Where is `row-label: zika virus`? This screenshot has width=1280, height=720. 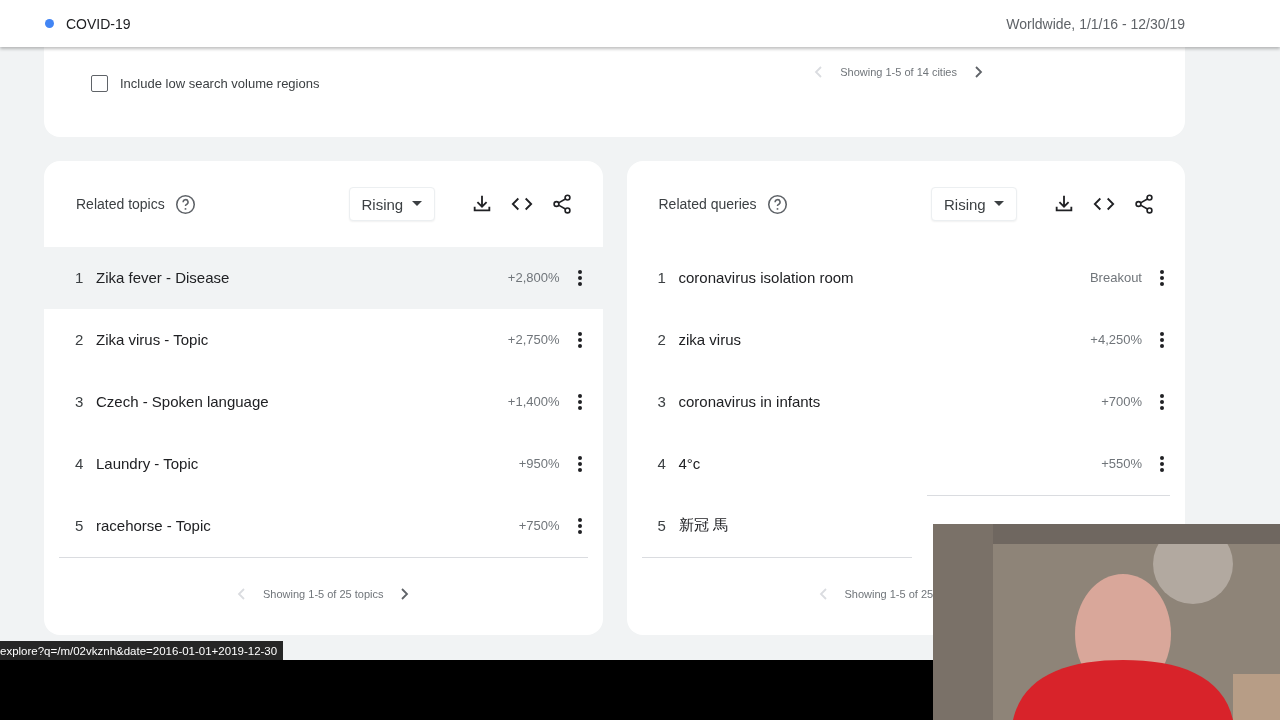
row-label: zika virus is located at coordinates (710, 339).